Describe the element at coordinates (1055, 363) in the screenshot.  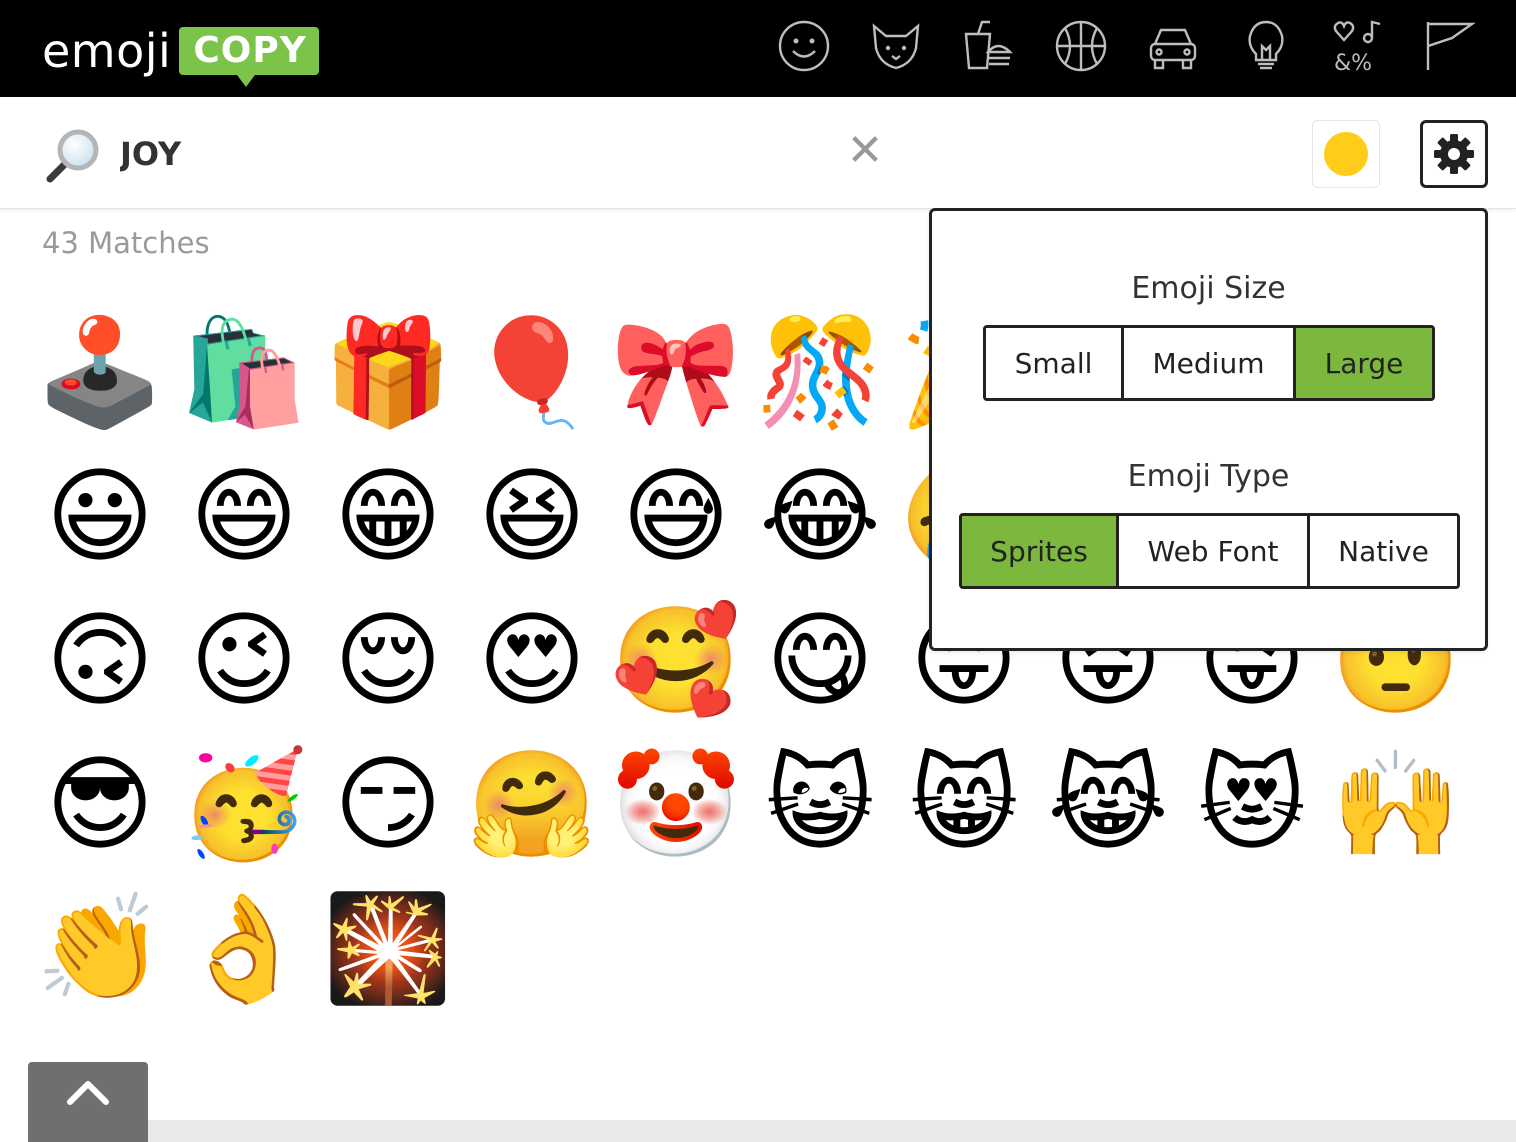
I see `size-option-small: Small` at that location.